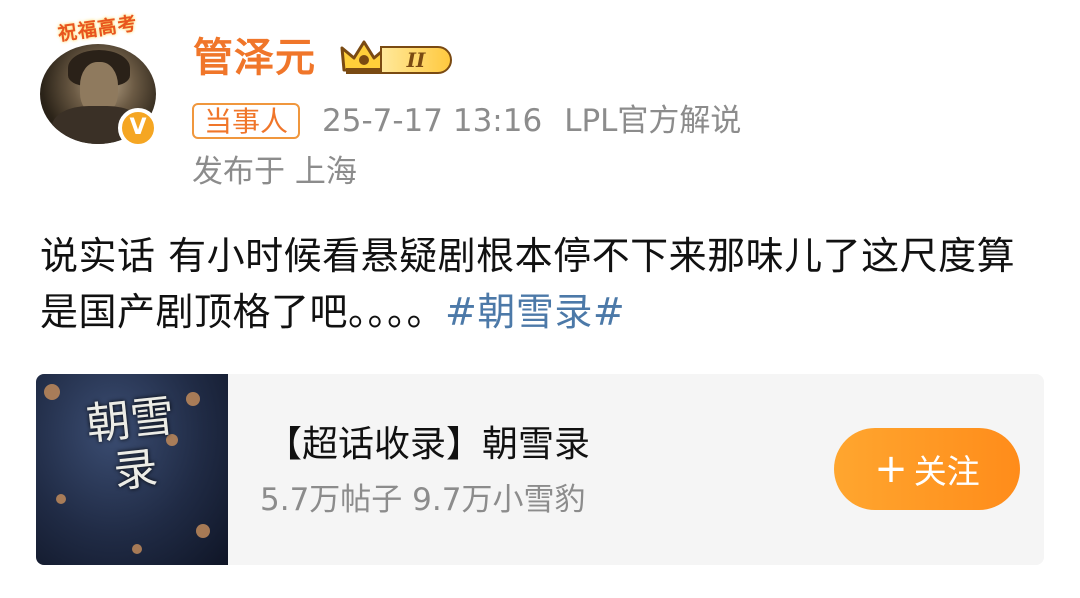  Describe the element at coordinates (130, 444) in the screenshot. I see `thumbnail-title: 朝雪录` at that location.